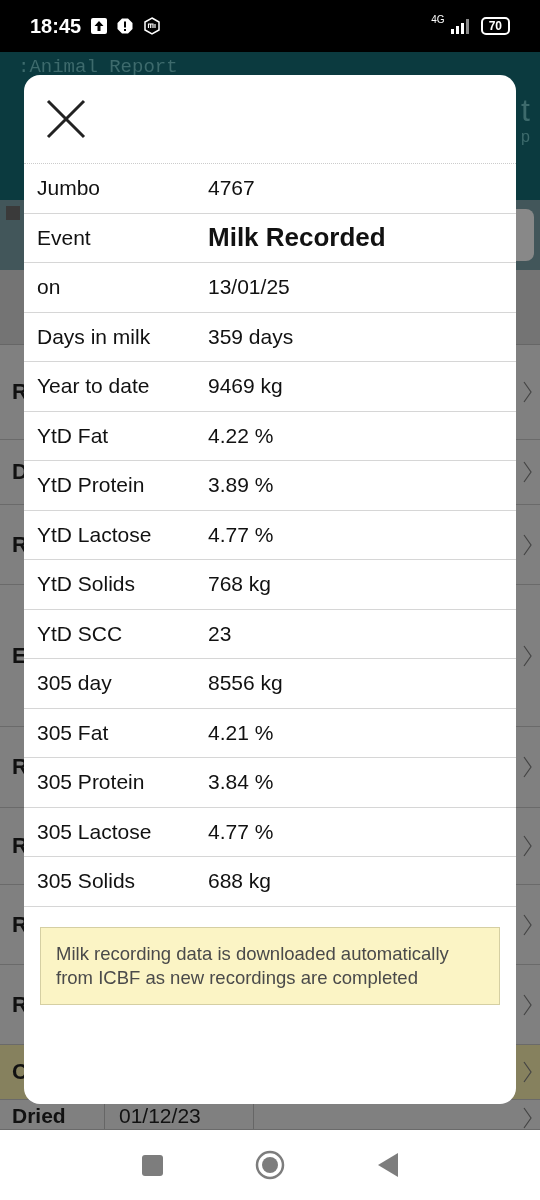 The image size is (540, 1200). What do you see at coordinates (269, 1165) in the screenshot?
I see `home-button` at bounding box center [269, 1165].